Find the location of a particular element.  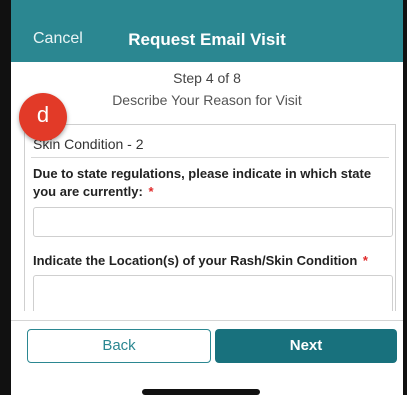

annotation-badge: d is located at coordinates (43, 117).